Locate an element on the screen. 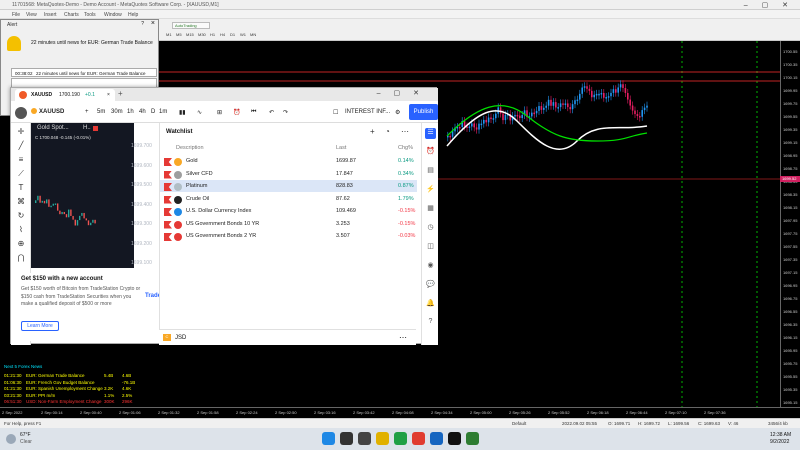 This screenshot has width=800, height=450. help-icon: ? is located at coordinates (430, 323).